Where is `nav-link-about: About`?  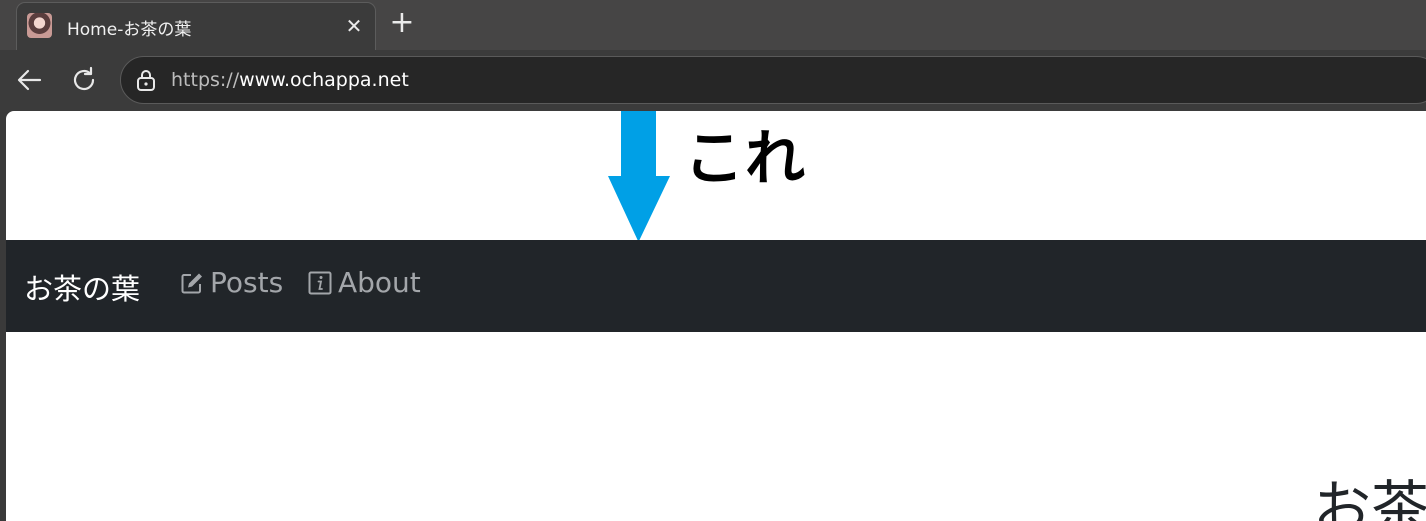 nav-link-about: About is located at coordinates (364, 283).